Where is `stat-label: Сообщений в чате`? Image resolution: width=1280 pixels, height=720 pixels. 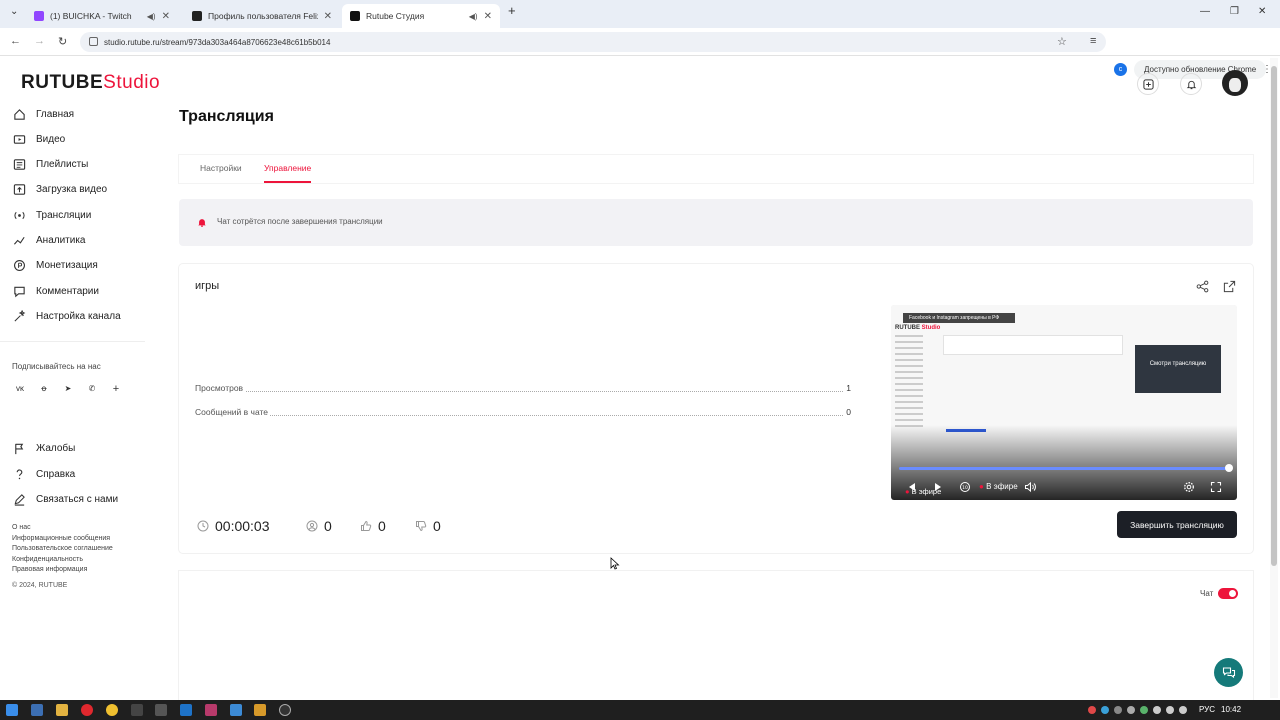
stat-label: Сообщений в чате is located at coordinates (233, 412).